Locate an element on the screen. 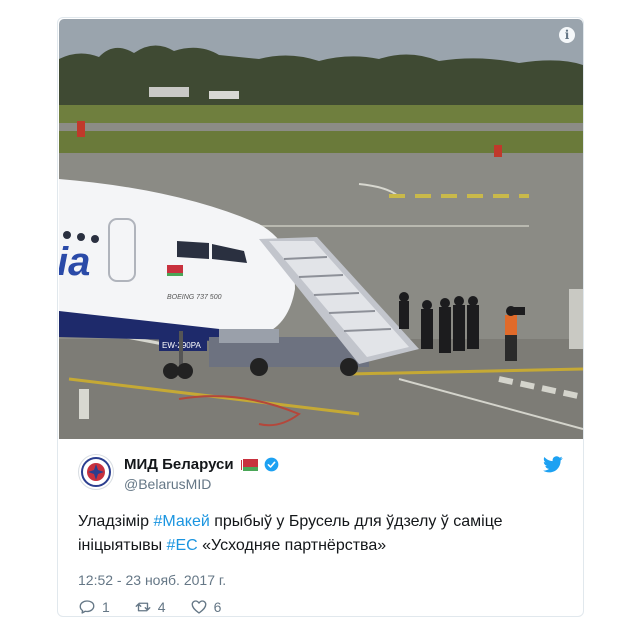 Image resolution: width=620 pixels, height=643 pixels. hashtag-link: #Макей is located at coordinates (181, 521).